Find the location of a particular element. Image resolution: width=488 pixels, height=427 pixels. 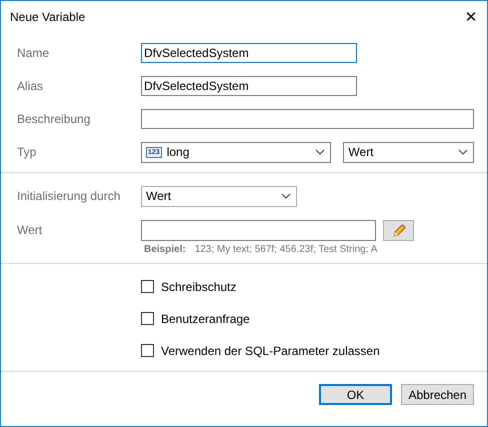

checkbox-label: Schreibschutz is located at coordinates (198, 287).